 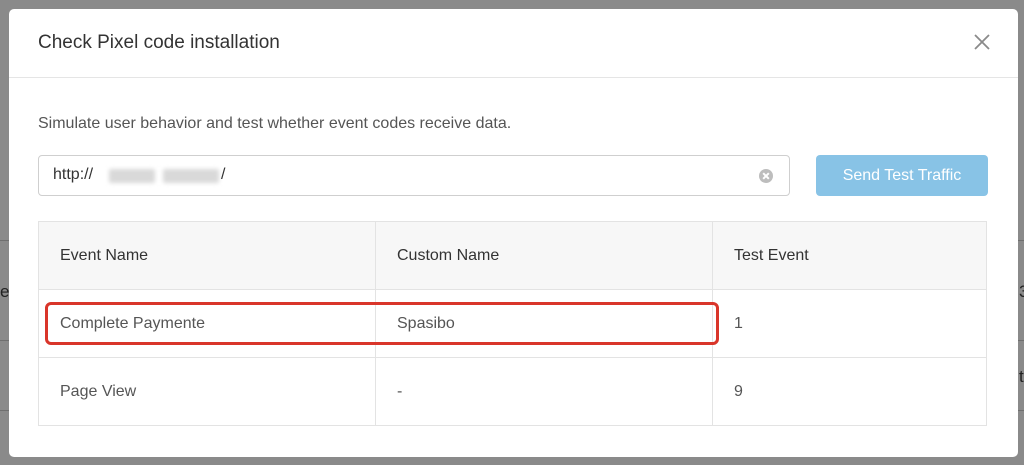 What do you see at coordinates (223, 174) in the screenshot?
I see `url-suffix: /` at bounding box center [223, 174].